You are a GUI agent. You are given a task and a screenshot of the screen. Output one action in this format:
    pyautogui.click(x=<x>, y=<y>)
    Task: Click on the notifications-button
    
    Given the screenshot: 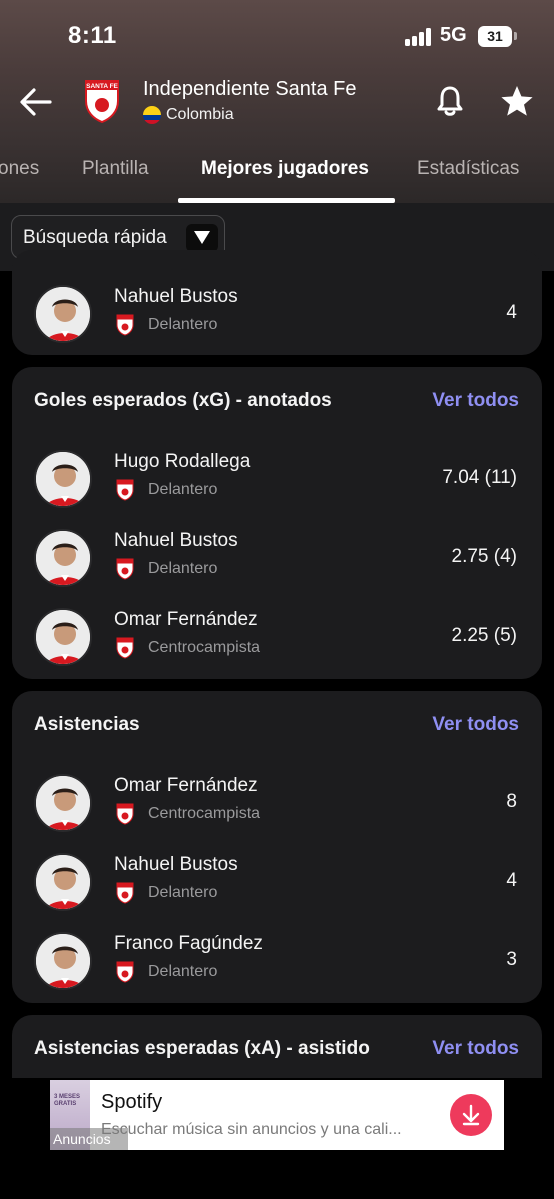 What is the action you would take?
    pyautogui.click(x=450, y=101)
    